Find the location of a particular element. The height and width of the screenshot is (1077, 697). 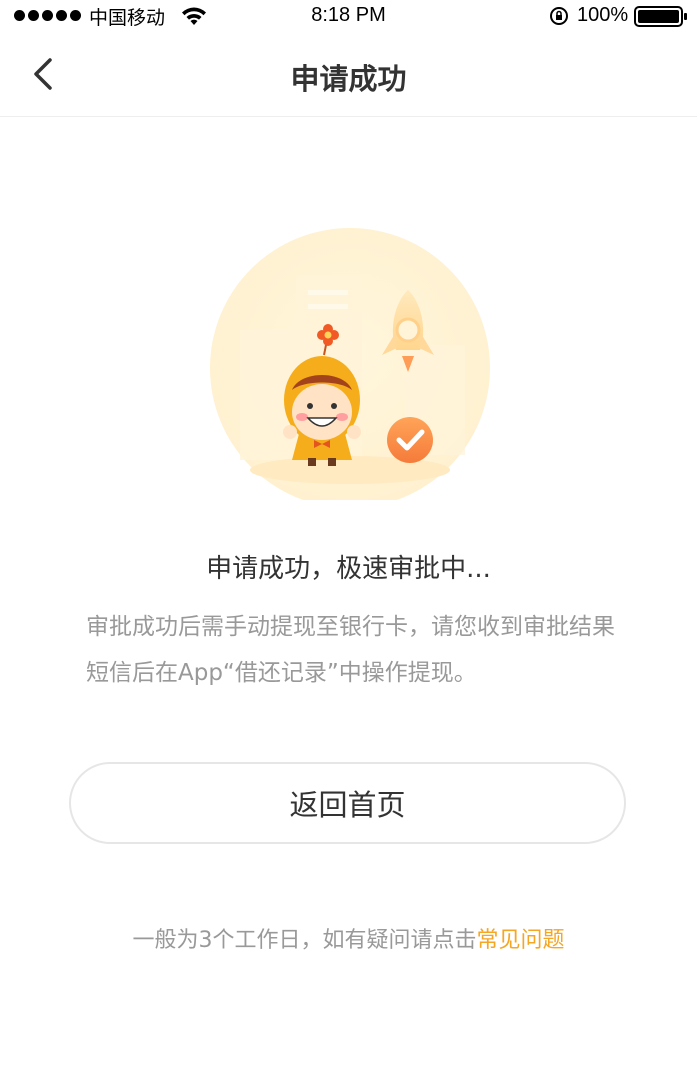

page-title: 申请成功 is located at coordinates (348, 79).